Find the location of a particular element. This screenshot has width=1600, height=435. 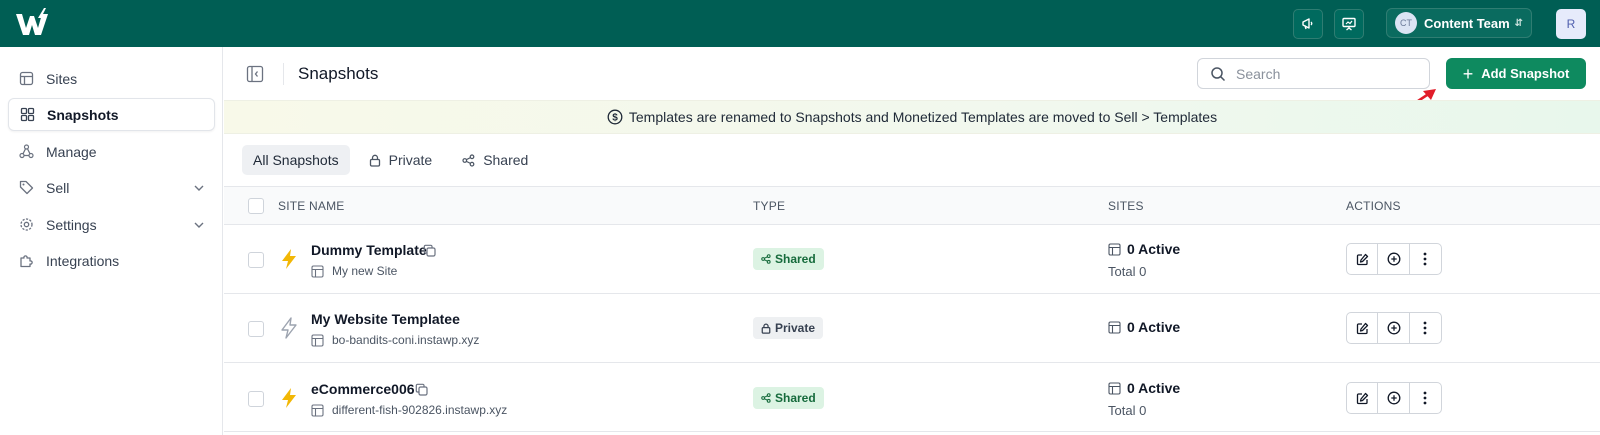

sidebar-item-label: Settings is located at coordinates (71, 224).